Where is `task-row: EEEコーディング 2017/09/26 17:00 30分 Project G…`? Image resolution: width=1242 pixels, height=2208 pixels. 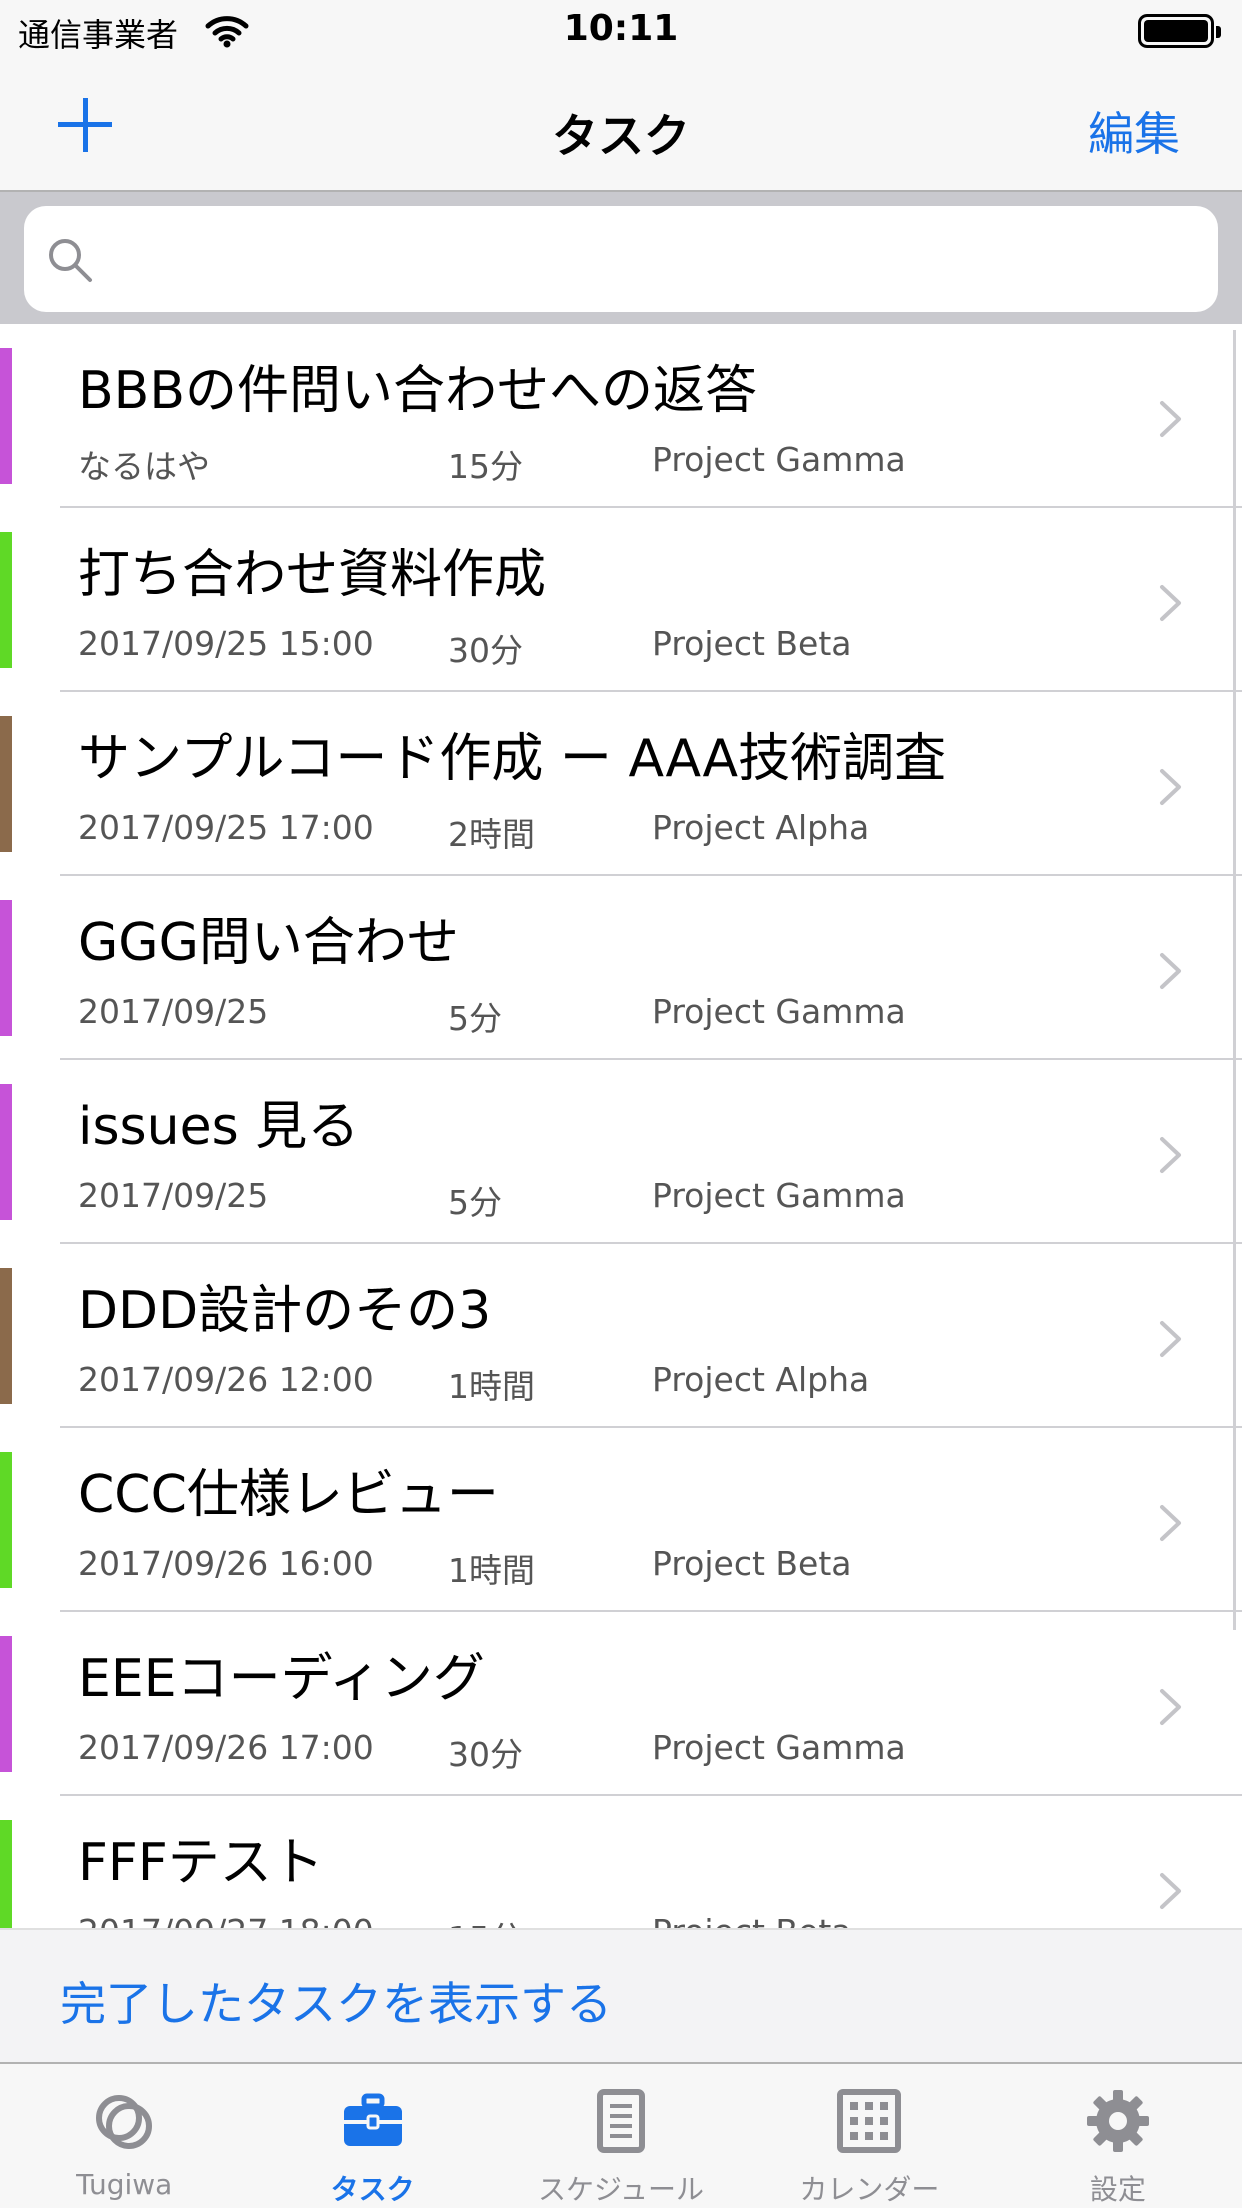
task-row: EEEコーディング 2017/09/26 17:00 30分 Project G… is located at coordinates (621, 1704).